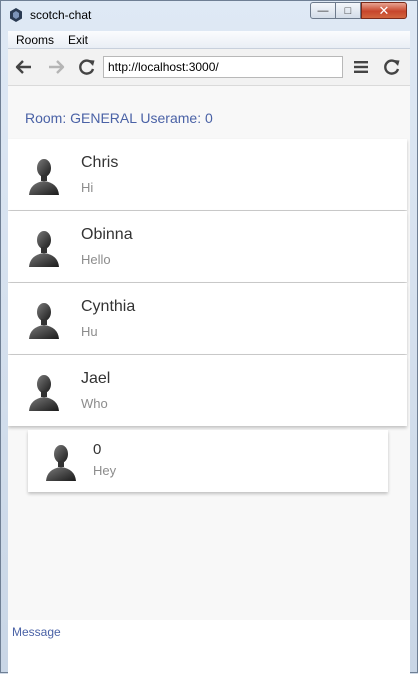  I want to click on menu-exit: Exit, so click(77, 40).